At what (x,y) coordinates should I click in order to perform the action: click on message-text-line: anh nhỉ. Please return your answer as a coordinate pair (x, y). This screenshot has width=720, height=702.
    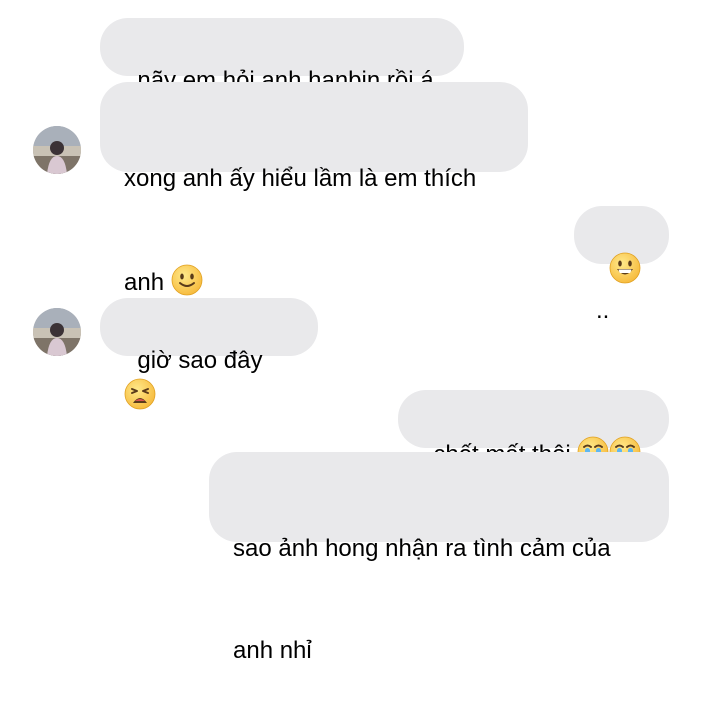
    Looking at the image, I should click on (272, 650).